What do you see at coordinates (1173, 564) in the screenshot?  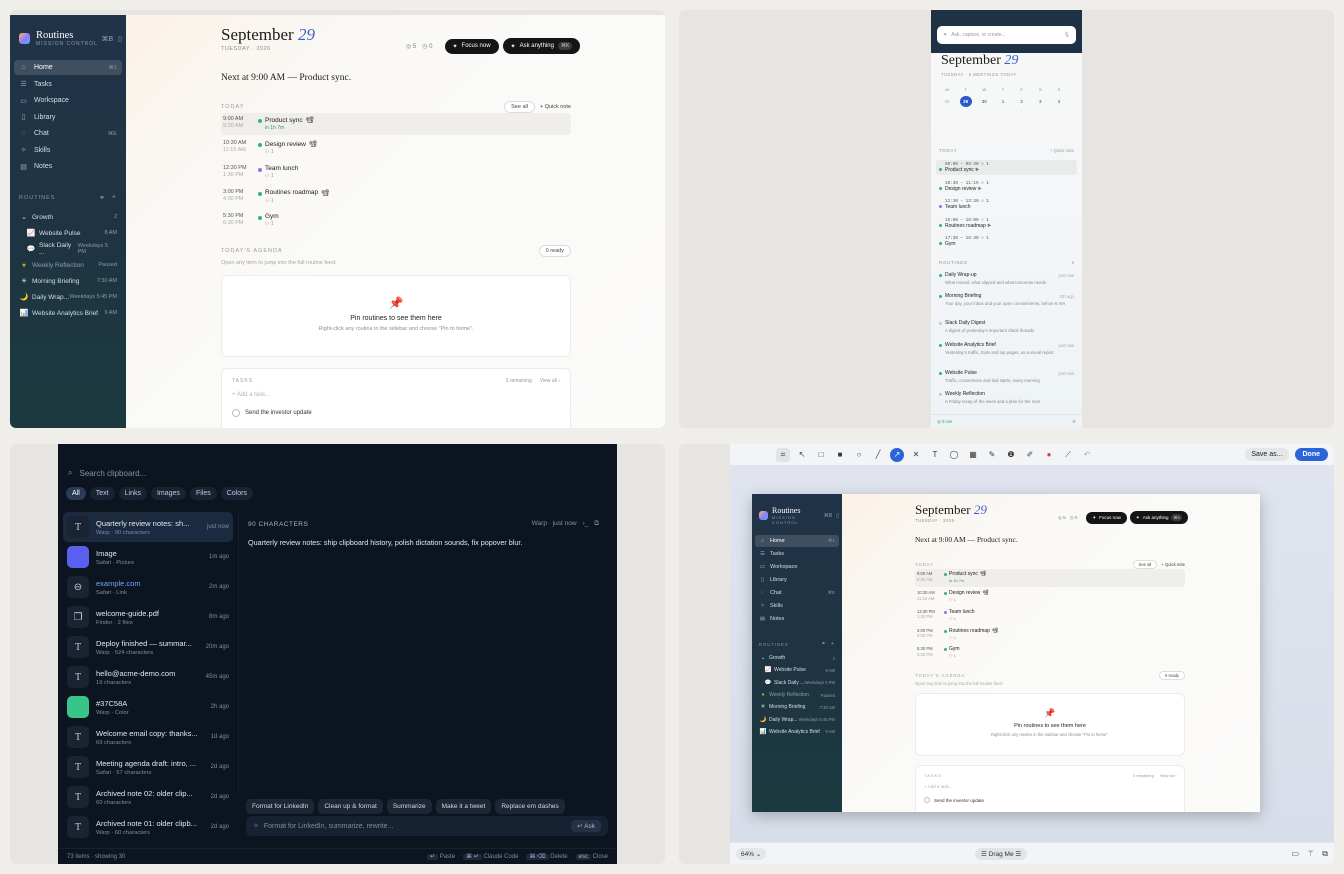 I see `quick-note-button: + Quick note` at bounding box center [1173, 564].